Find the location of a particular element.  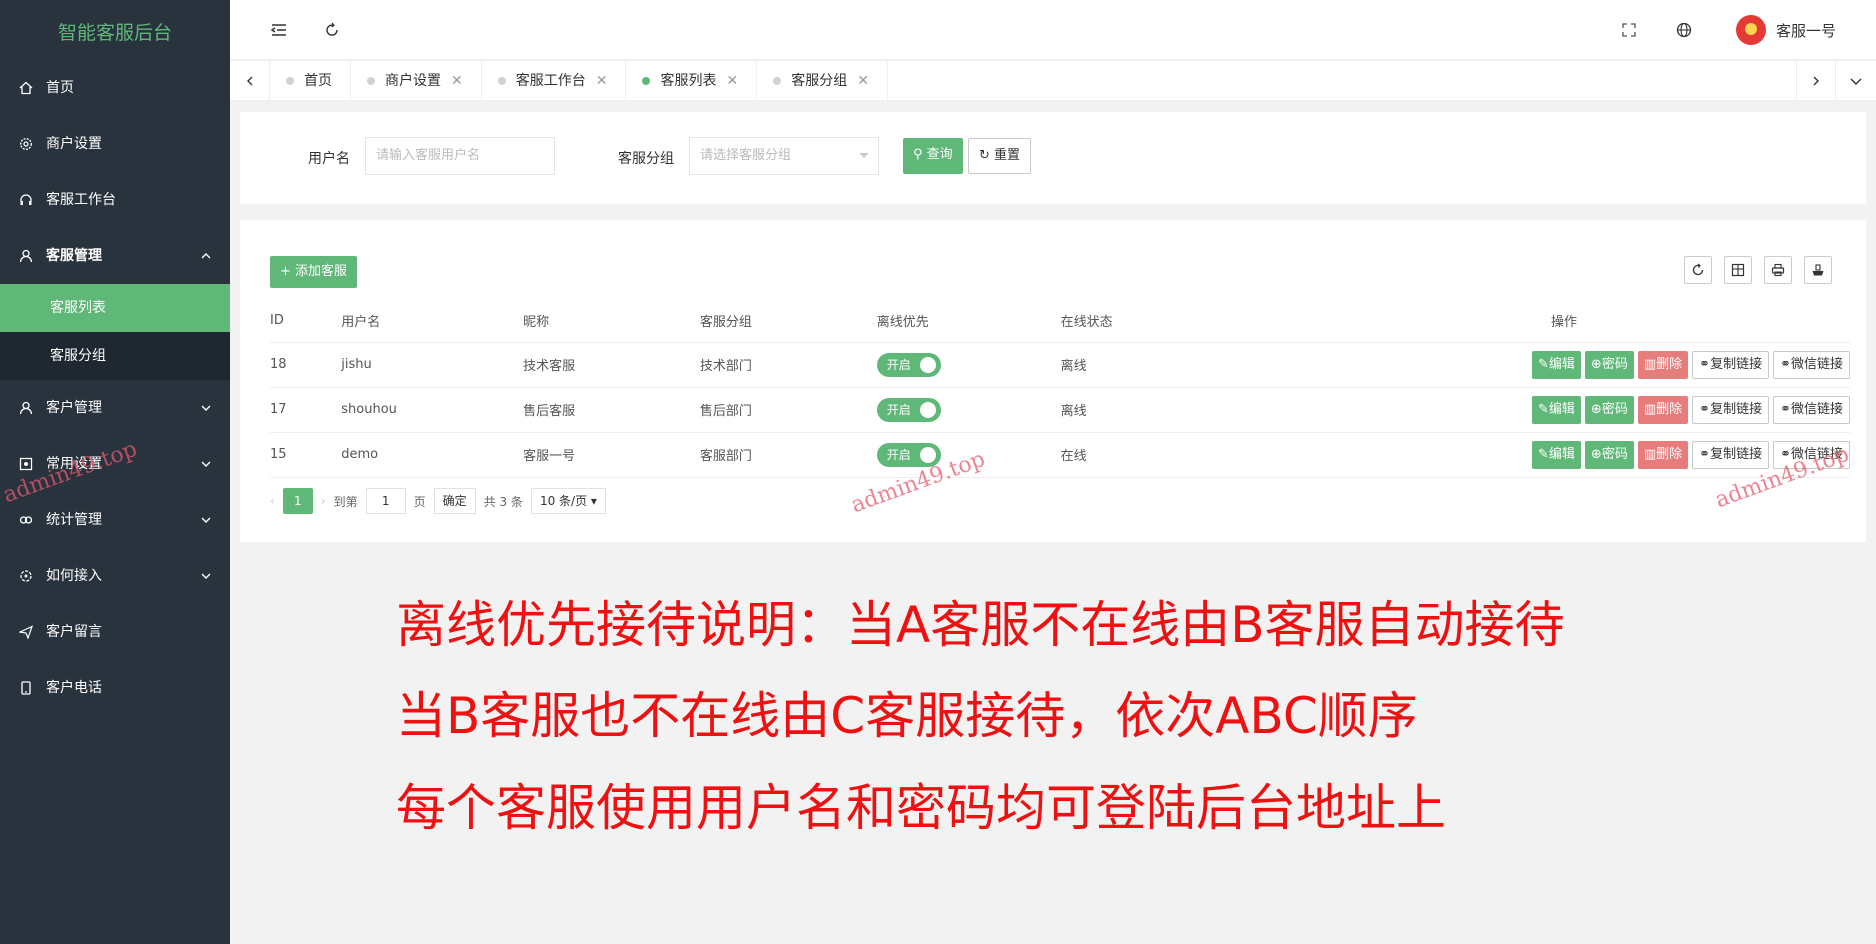

fullscreen-icon is located at coordinates (1629, 30).